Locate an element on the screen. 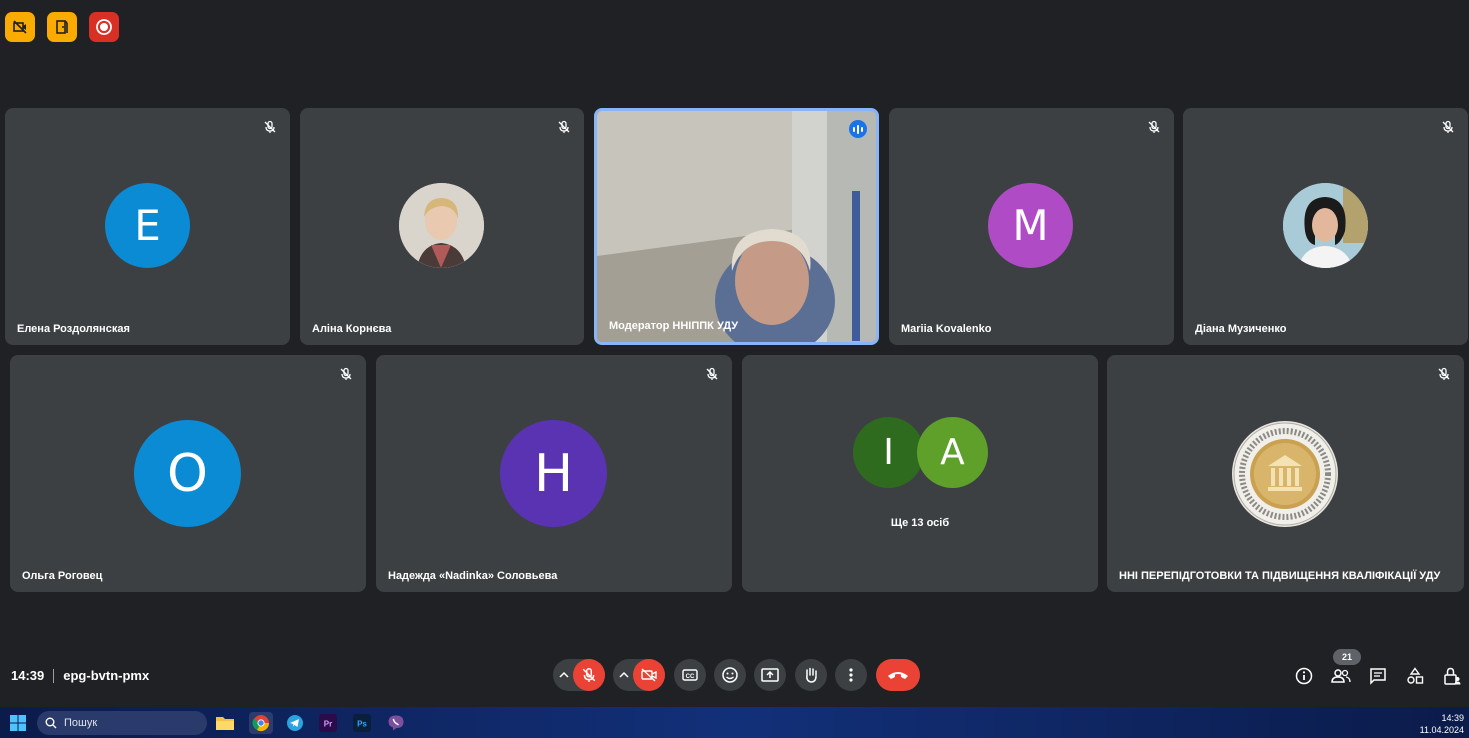 The height and width of the screenshot is (738, 1469). institute-seal-logo is located at coordinates (1285, 474).